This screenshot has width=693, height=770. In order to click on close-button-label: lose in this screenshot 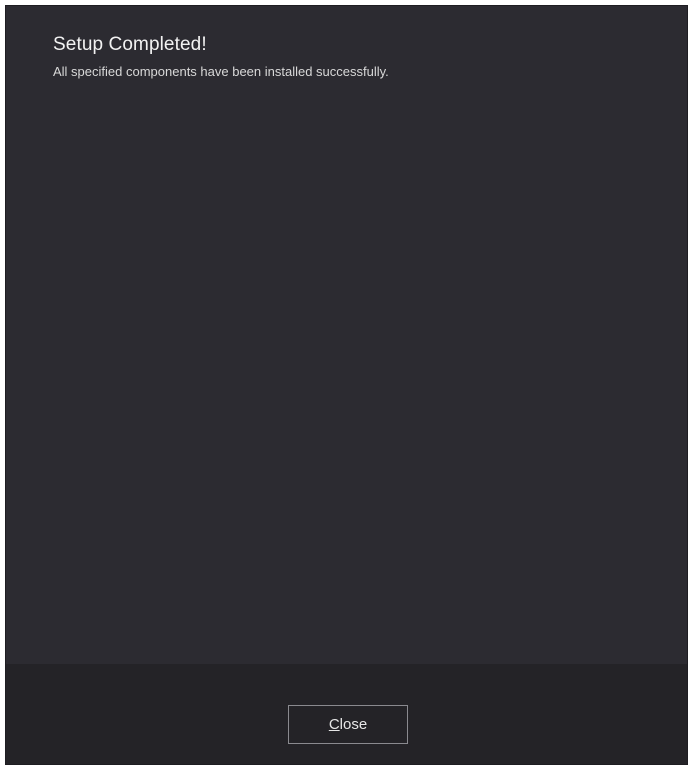, I will do `click(353, 724)`.